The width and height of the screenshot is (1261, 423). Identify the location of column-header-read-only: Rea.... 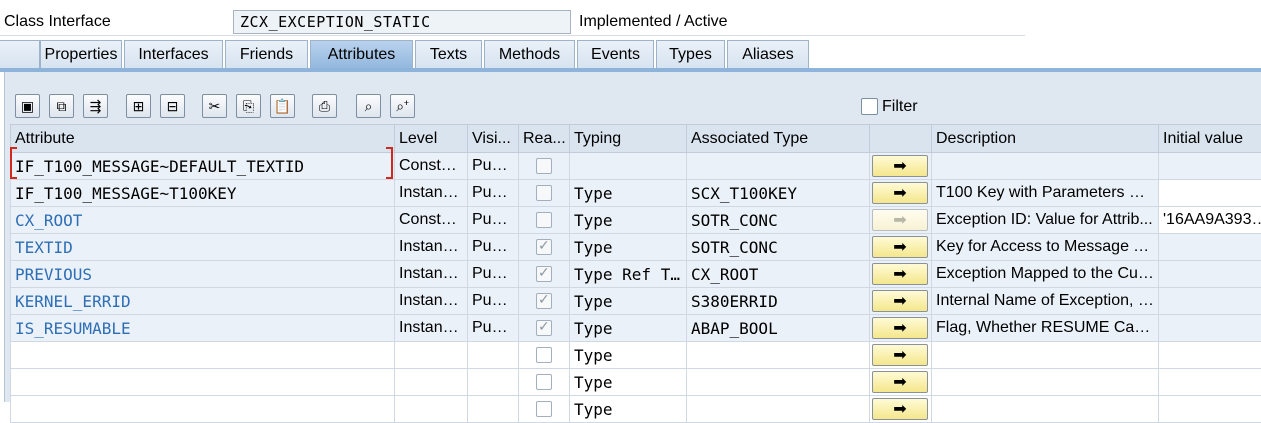
(544, 139).